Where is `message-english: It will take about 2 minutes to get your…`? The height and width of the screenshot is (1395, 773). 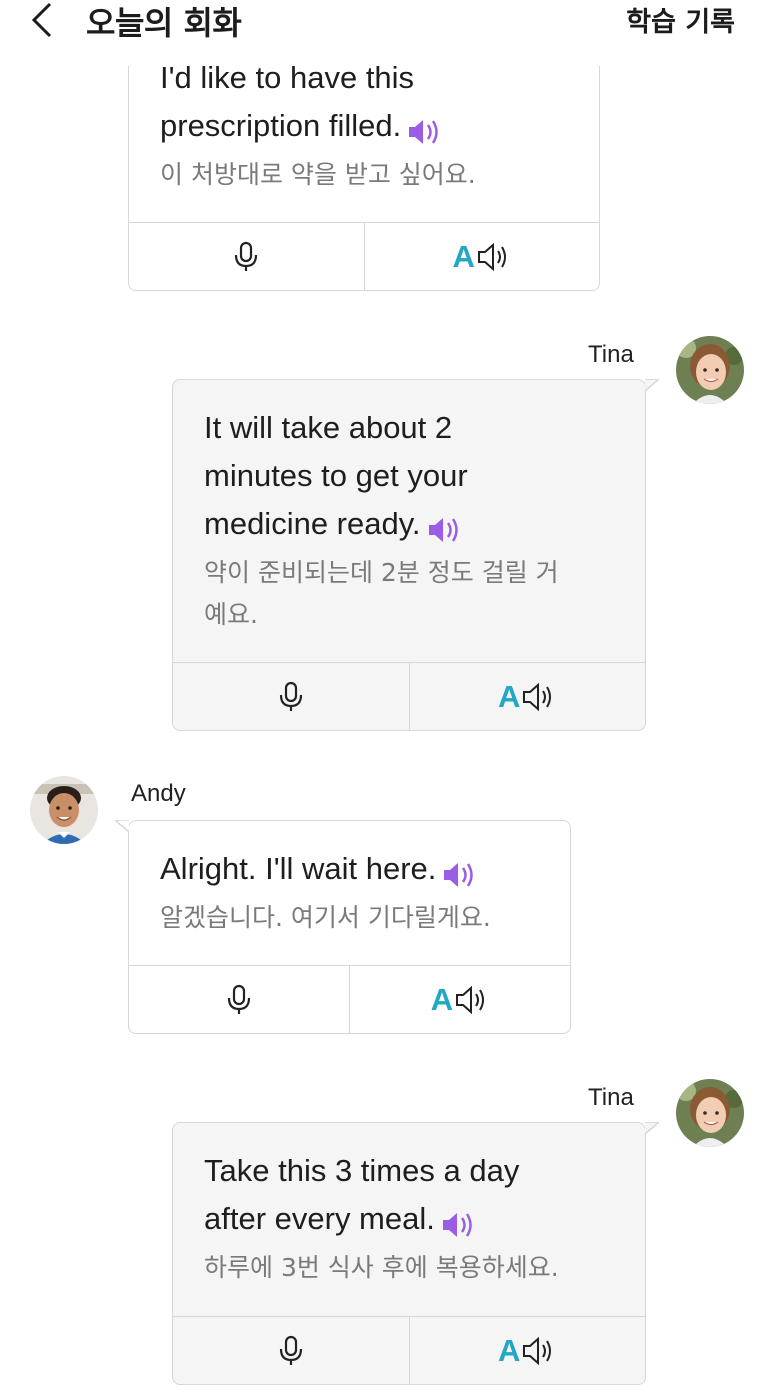
message-english: It will take about 2 minutes to get your… is located at coordinates (336, 476).